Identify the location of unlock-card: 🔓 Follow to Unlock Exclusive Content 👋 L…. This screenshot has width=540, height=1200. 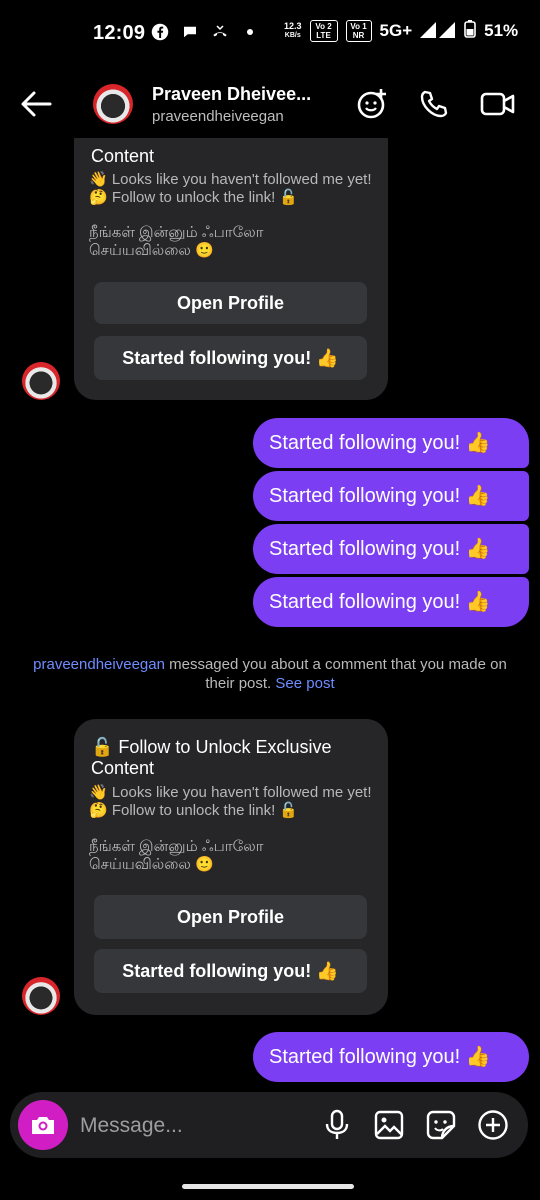
(231, 867).